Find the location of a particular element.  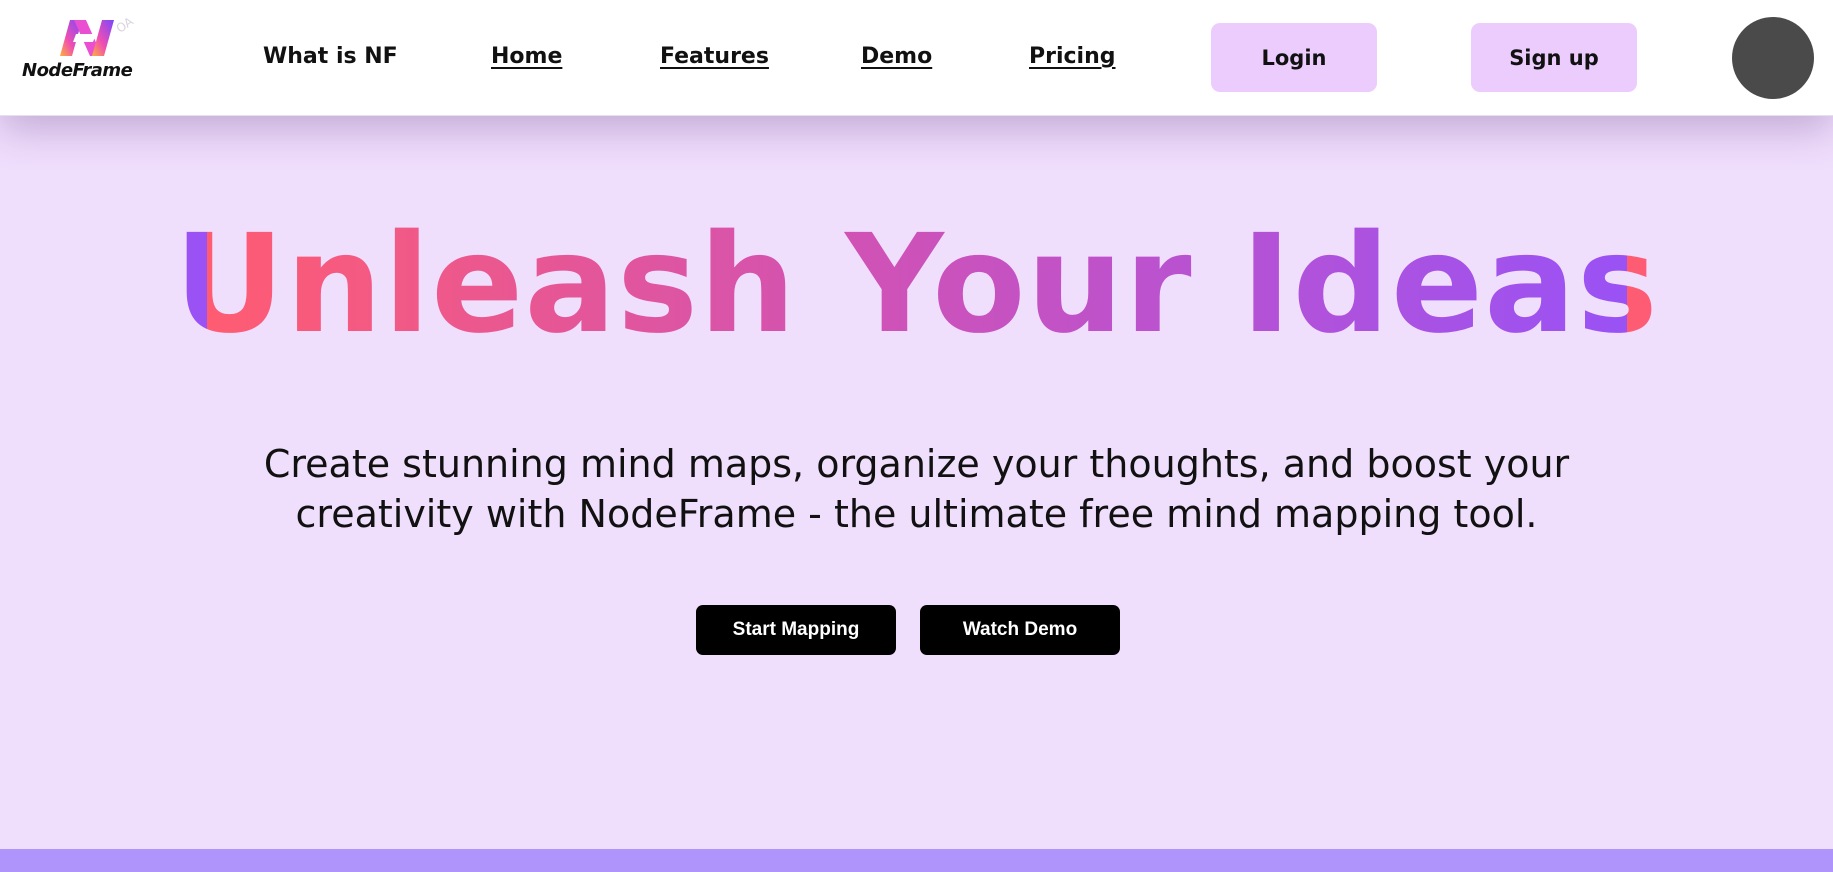

nav-link-pricing: Pricing is located at coordinates (1072, 56).